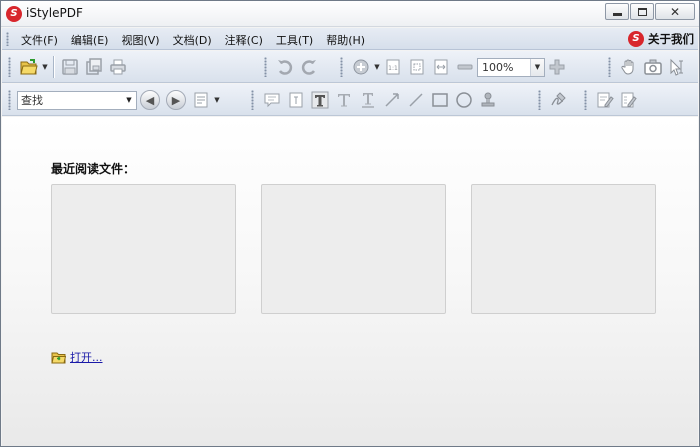 This screenshot has width=700, height=447. What do you see at coordinates (671, 39) in the screenshot?
I see `about-us-label: 关于我们` at bounding box center [671, 39].